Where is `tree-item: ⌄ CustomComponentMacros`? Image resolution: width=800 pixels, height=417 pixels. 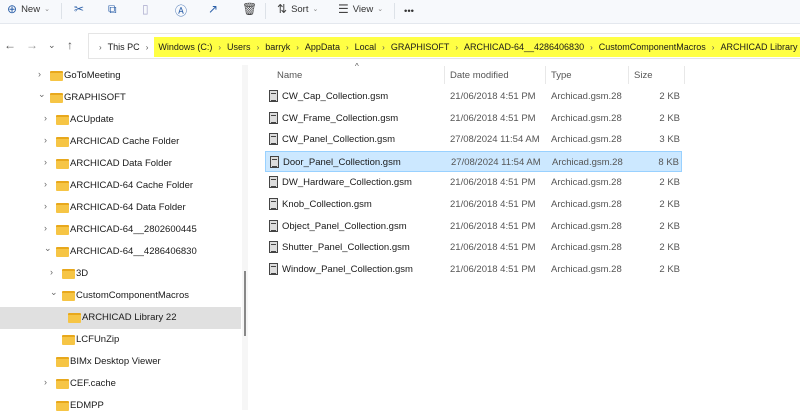 tree-item: ⌄ CustomComponentMacros is located at coordinates (120, 296).